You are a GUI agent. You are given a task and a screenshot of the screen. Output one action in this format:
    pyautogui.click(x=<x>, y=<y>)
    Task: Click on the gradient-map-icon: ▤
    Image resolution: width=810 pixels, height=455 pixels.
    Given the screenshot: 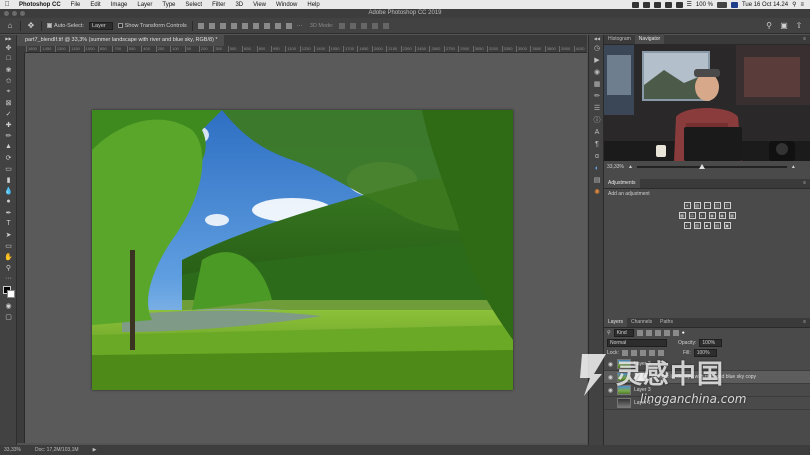 What is the action you would take?
    pyautogui.click(x=717, y=225)
    